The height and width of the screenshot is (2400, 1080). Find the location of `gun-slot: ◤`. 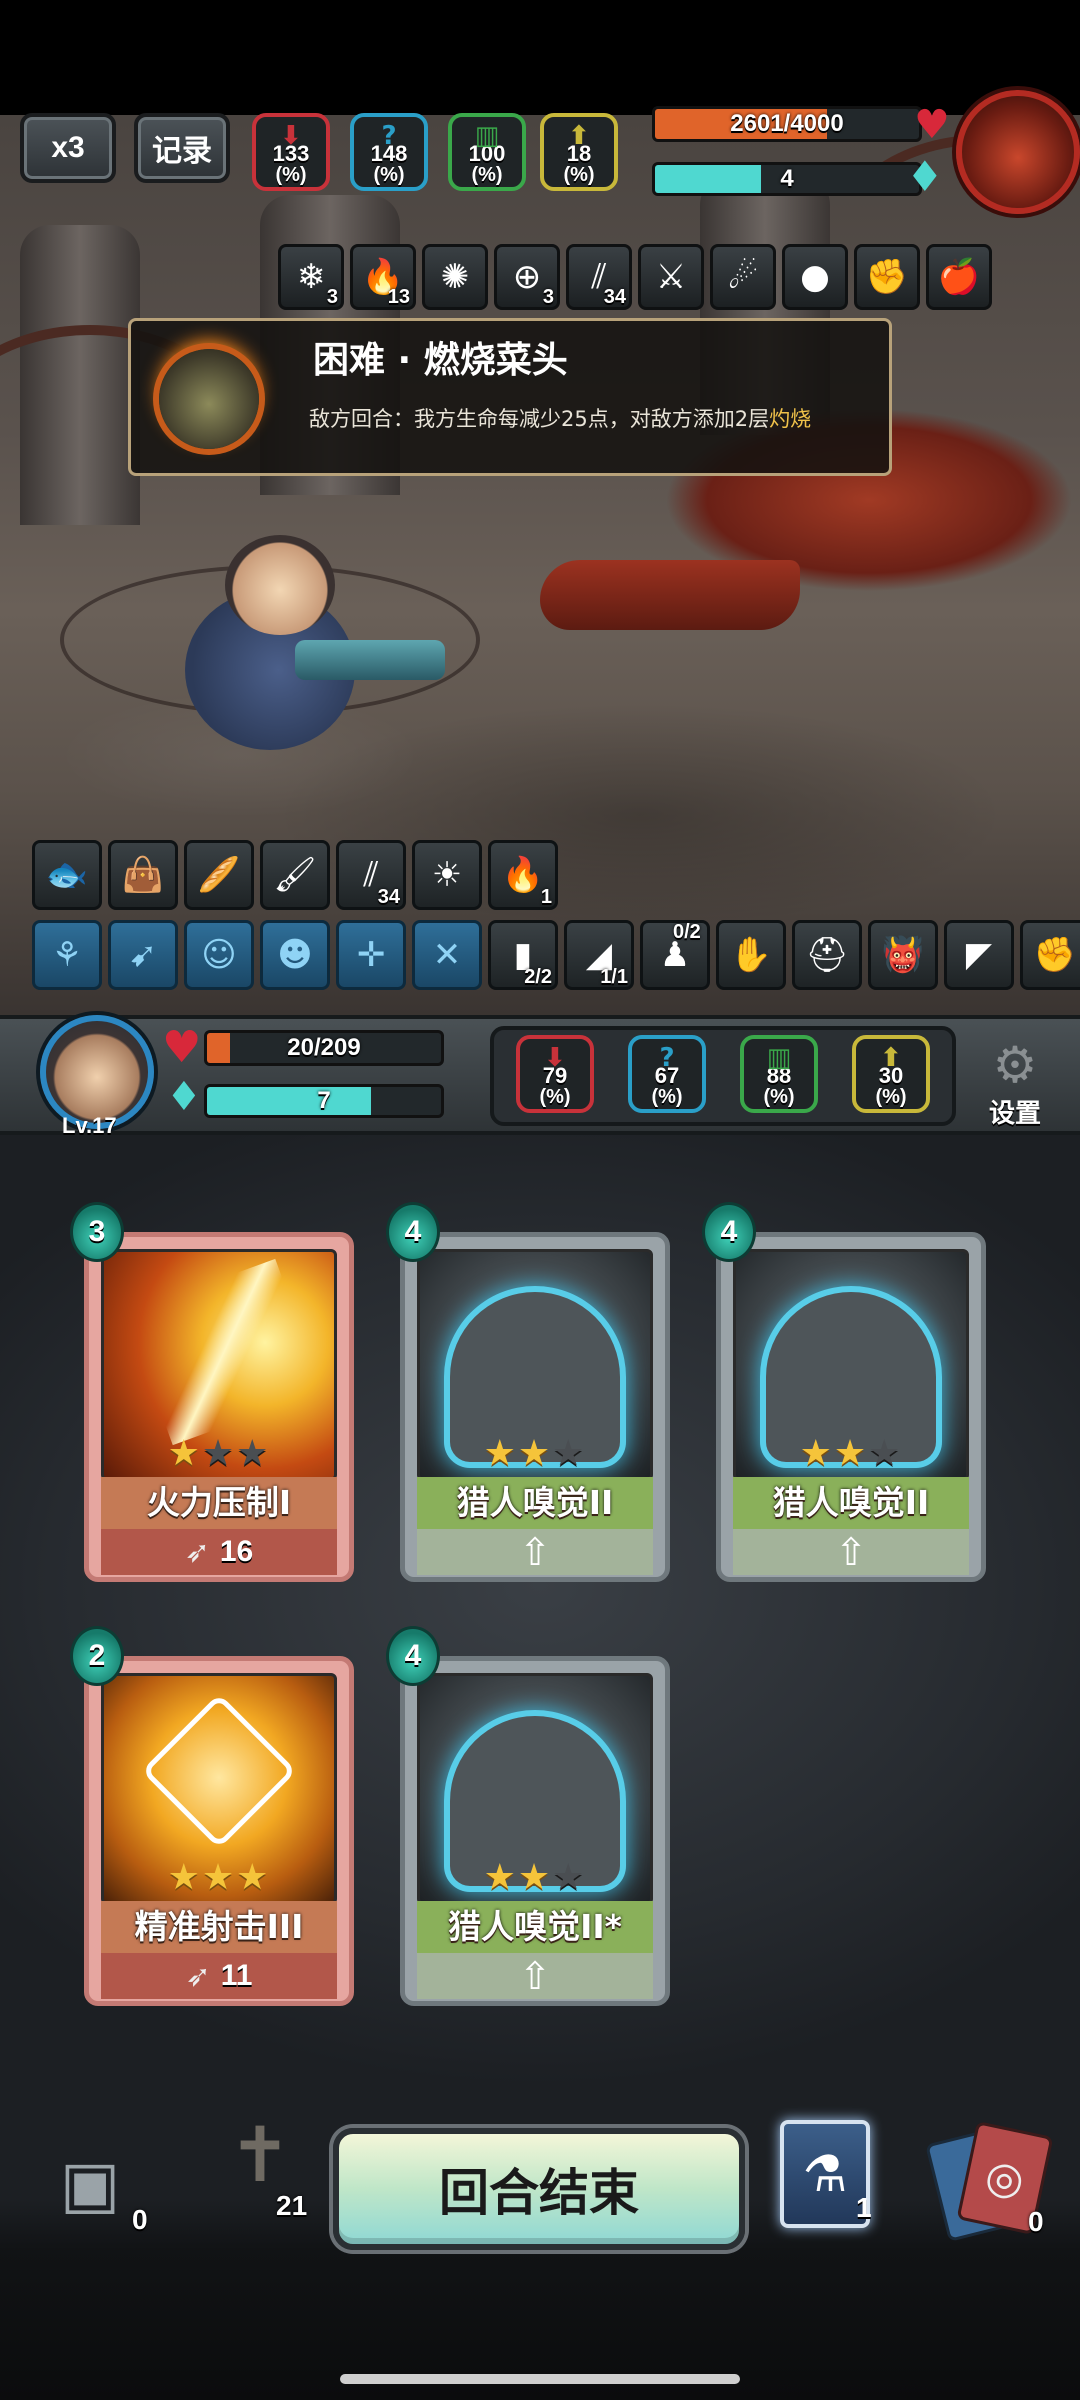

gun-slot: ◤ is located at coordinates (979, 955).